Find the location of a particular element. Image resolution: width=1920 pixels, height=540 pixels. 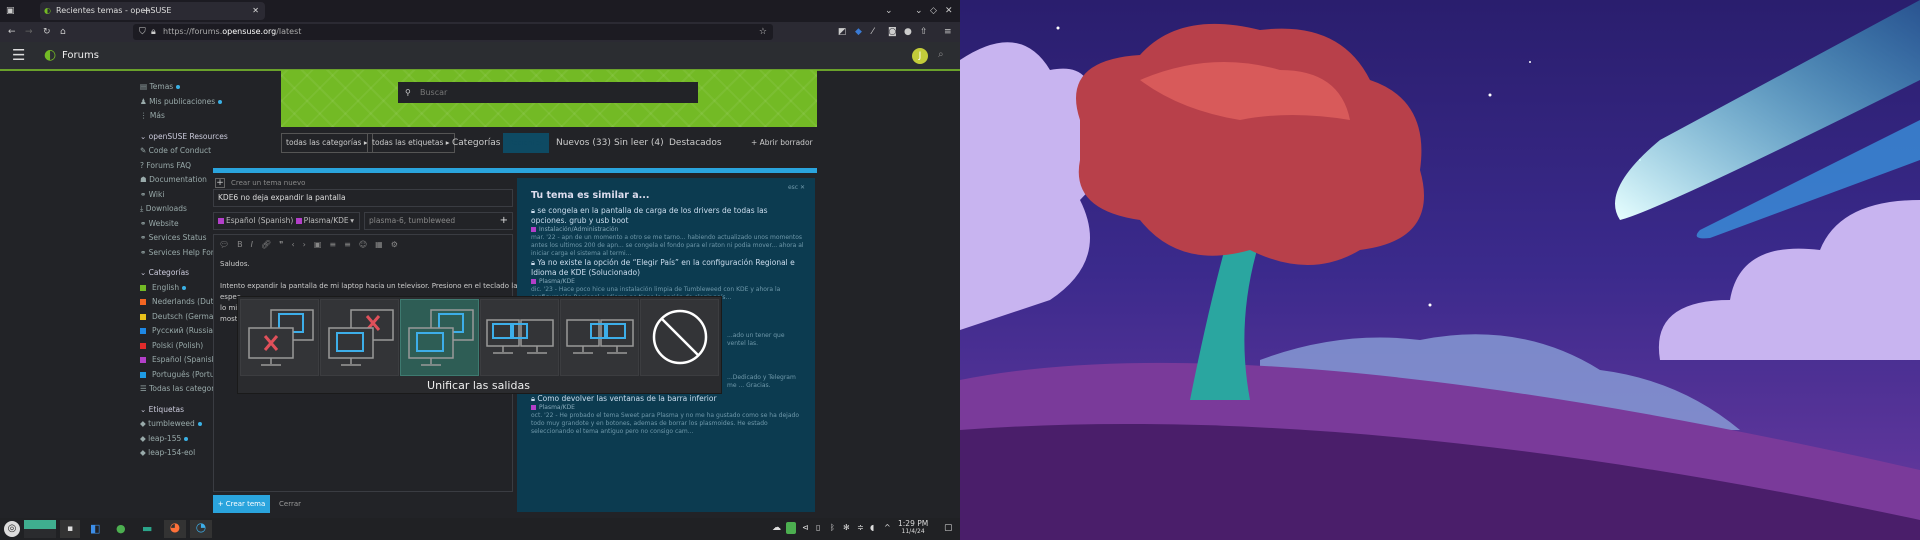

forward-icon: → is located at coordinates (29, 32).